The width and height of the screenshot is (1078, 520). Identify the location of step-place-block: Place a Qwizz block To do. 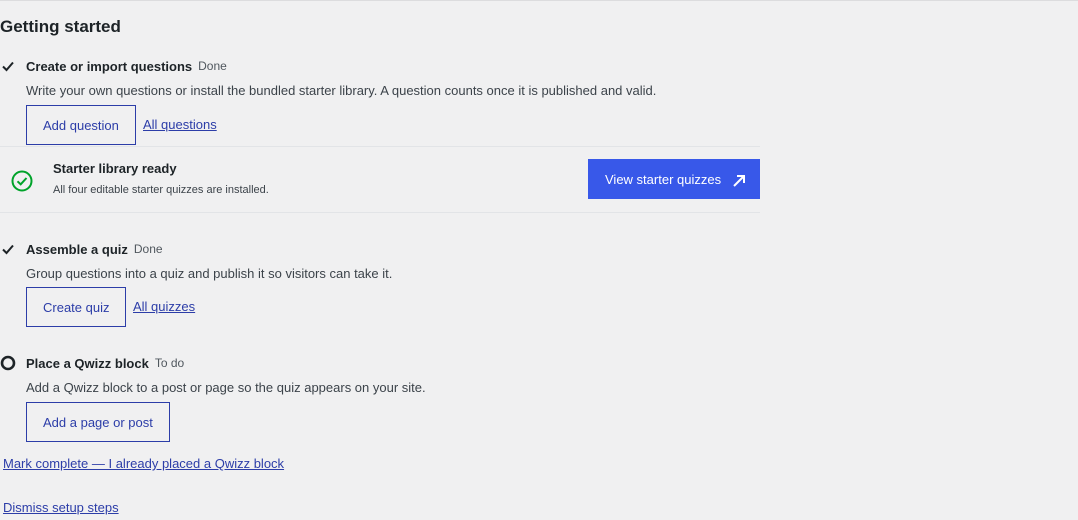
(92, 363).